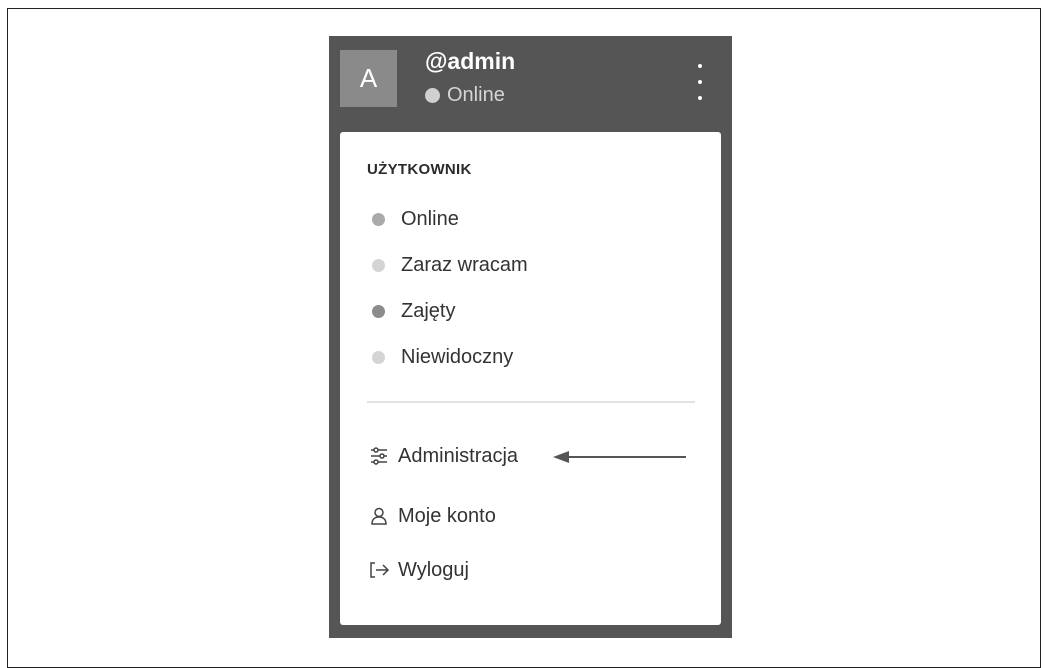  I want to click on status-invisible-dot-icon, so click(378, 357).